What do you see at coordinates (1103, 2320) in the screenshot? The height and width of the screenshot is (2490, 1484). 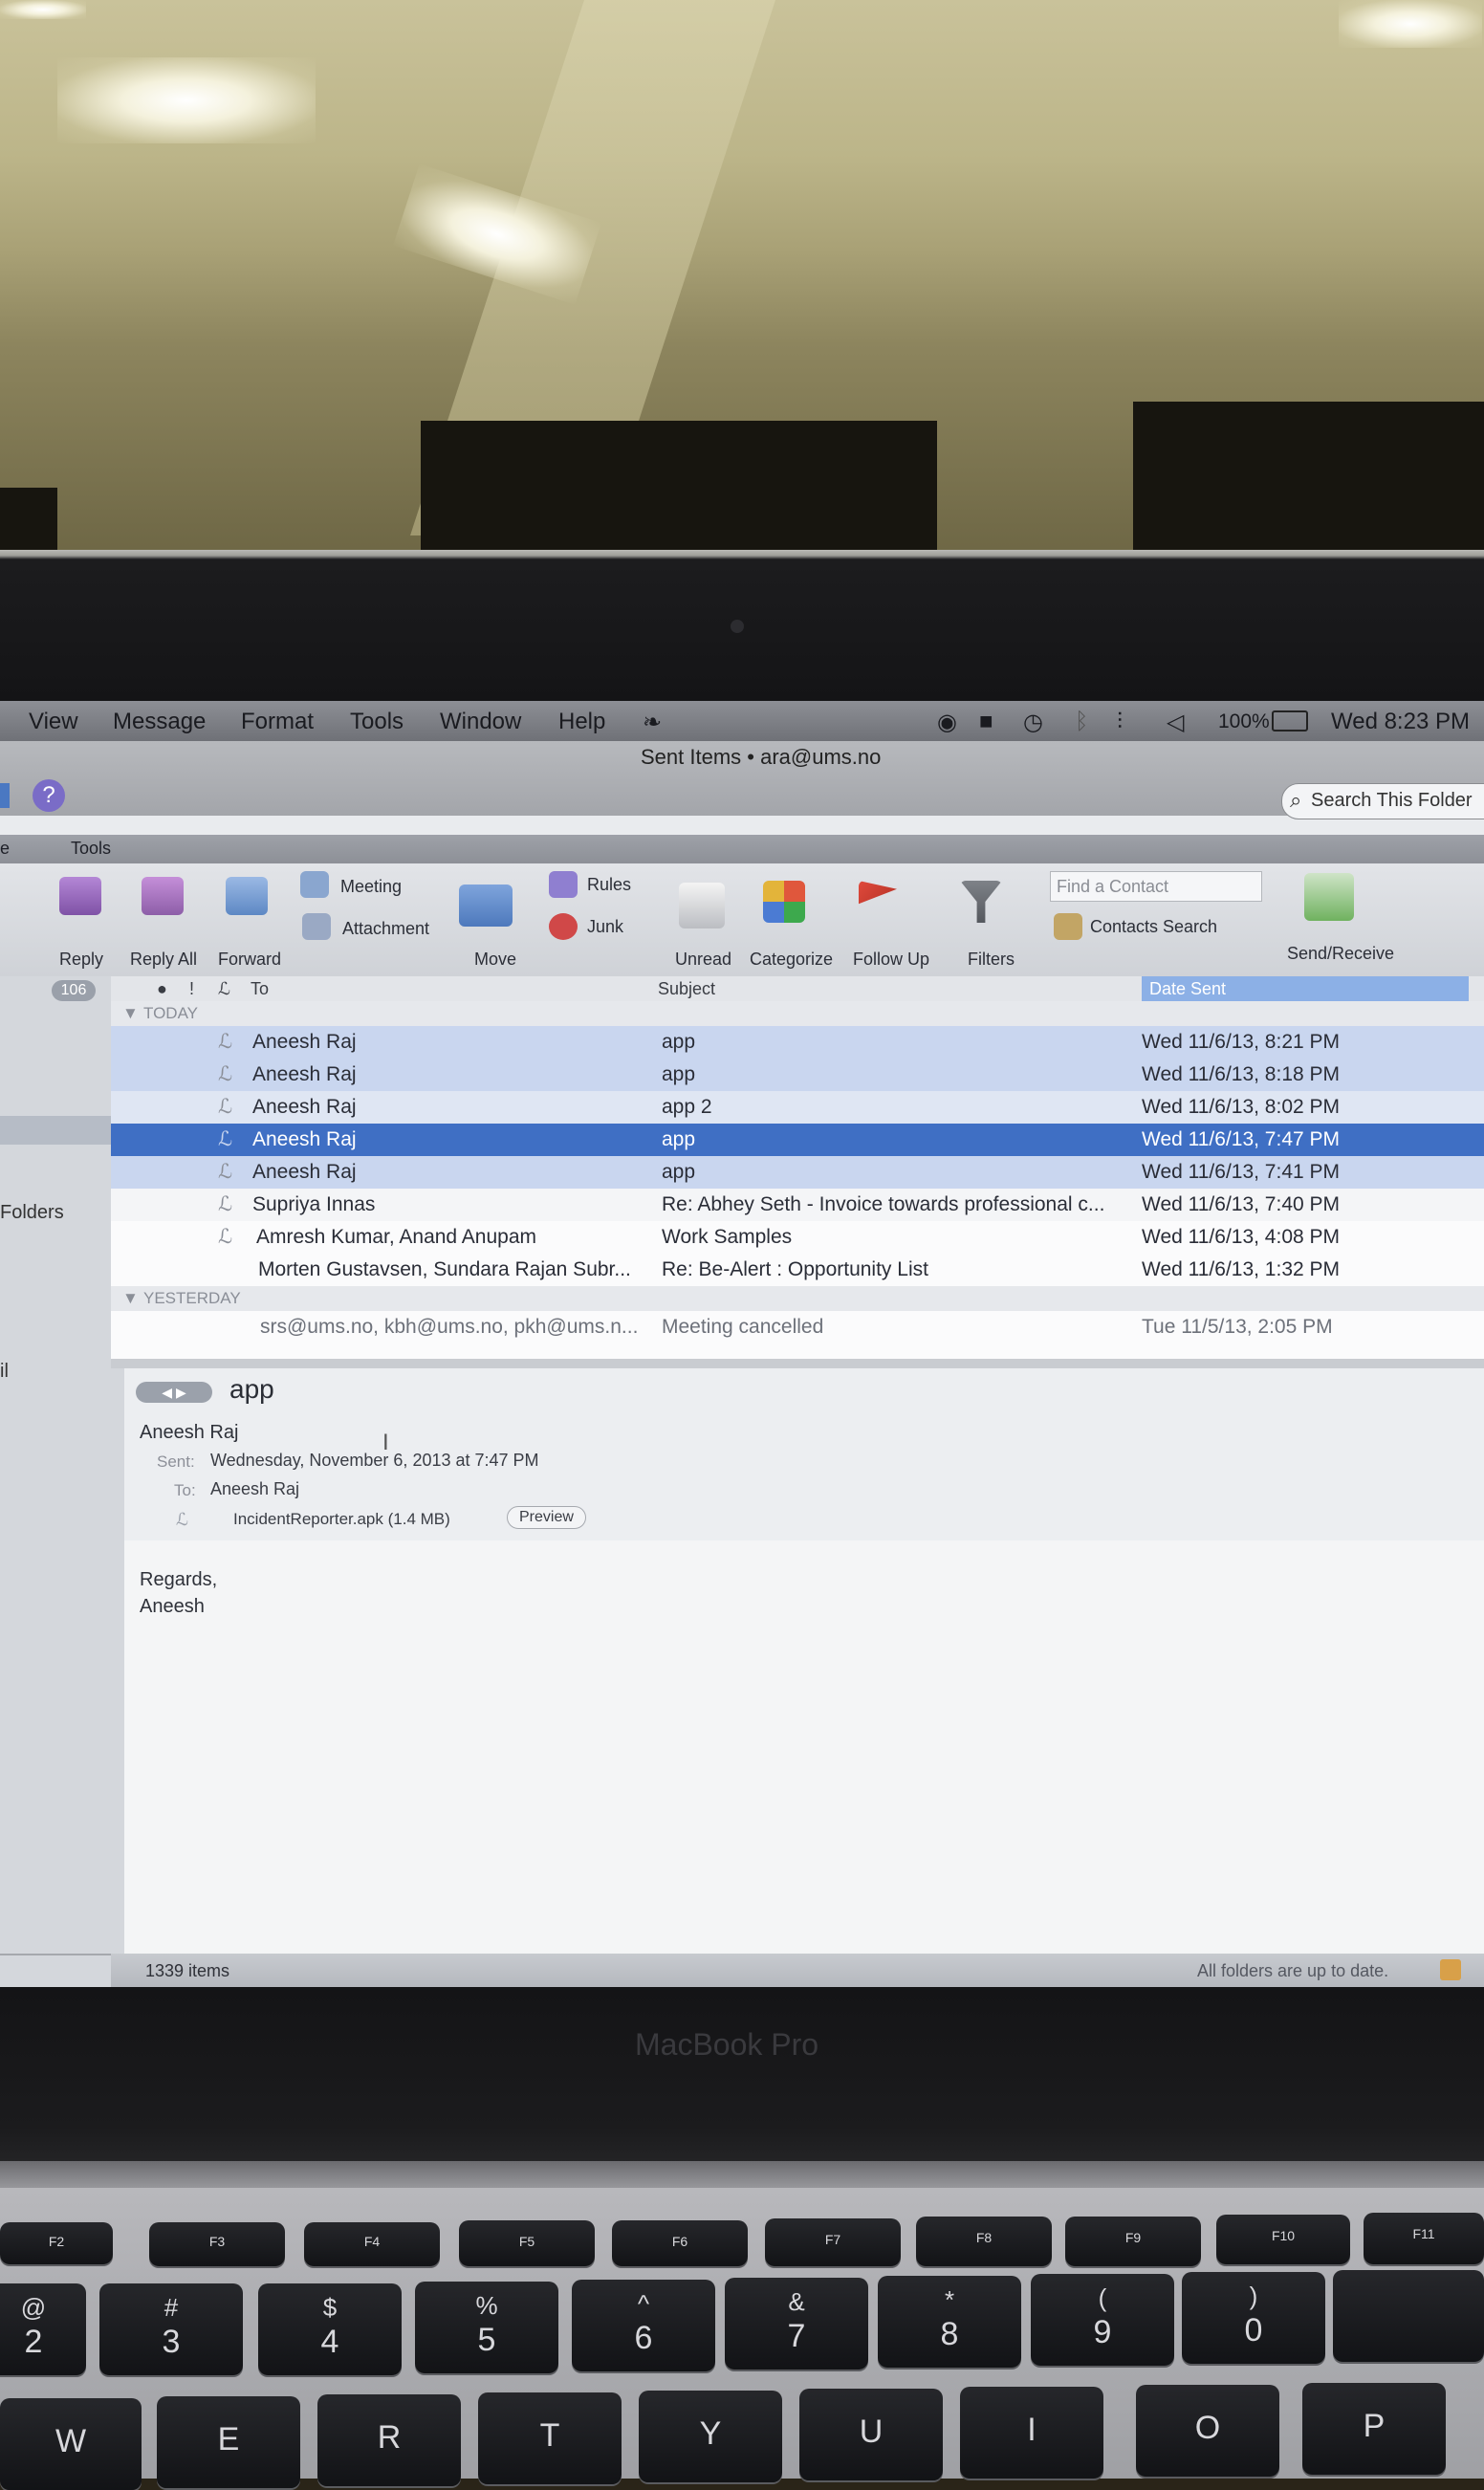 I see `key-9: (9` at bounding box center [1103, 2320].